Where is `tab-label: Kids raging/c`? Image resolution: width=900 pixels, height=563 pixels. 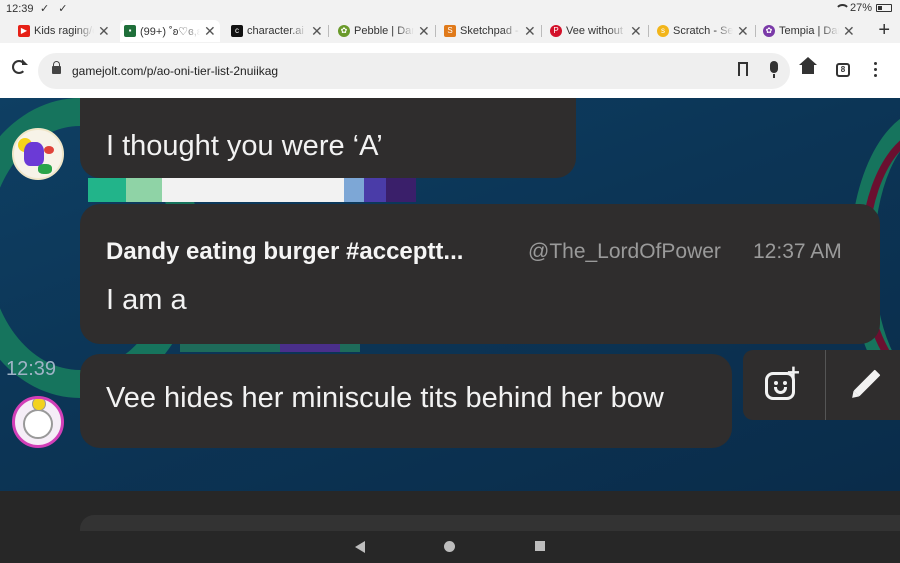 tab-label: Kids raging/c is located at coordinates (64, 31).